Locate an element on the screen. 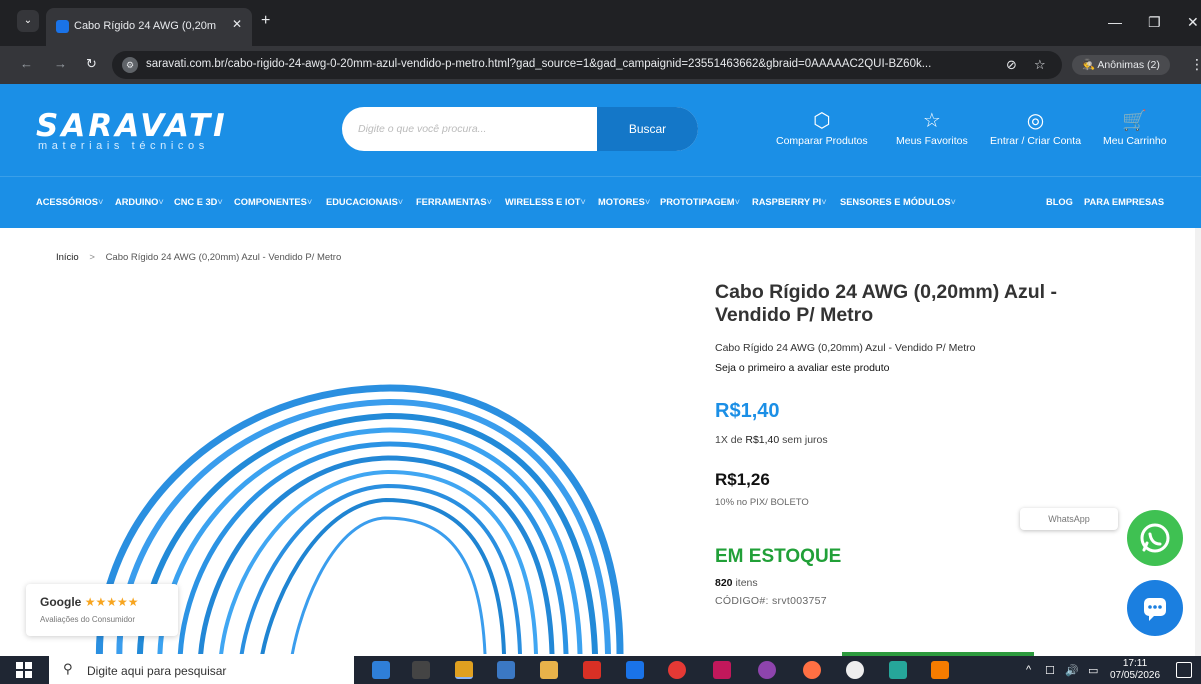 The image size is (1201, 684). taskbar-app-14-icon is located at coordinates (940, 670).